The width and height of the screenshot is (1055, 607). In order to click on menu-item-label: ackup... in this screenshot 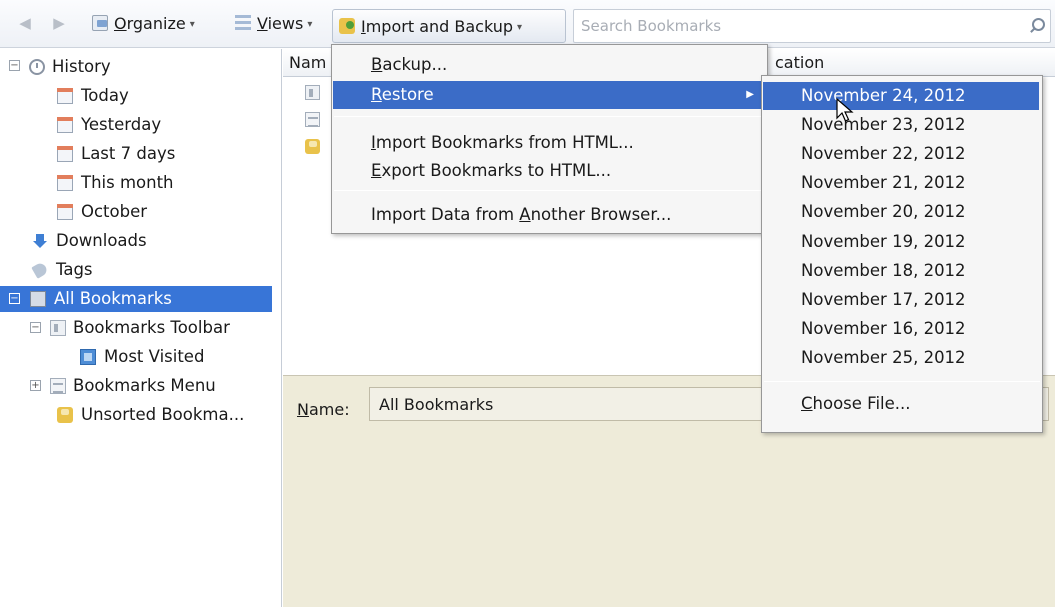, I will do `click(415, 64)`.